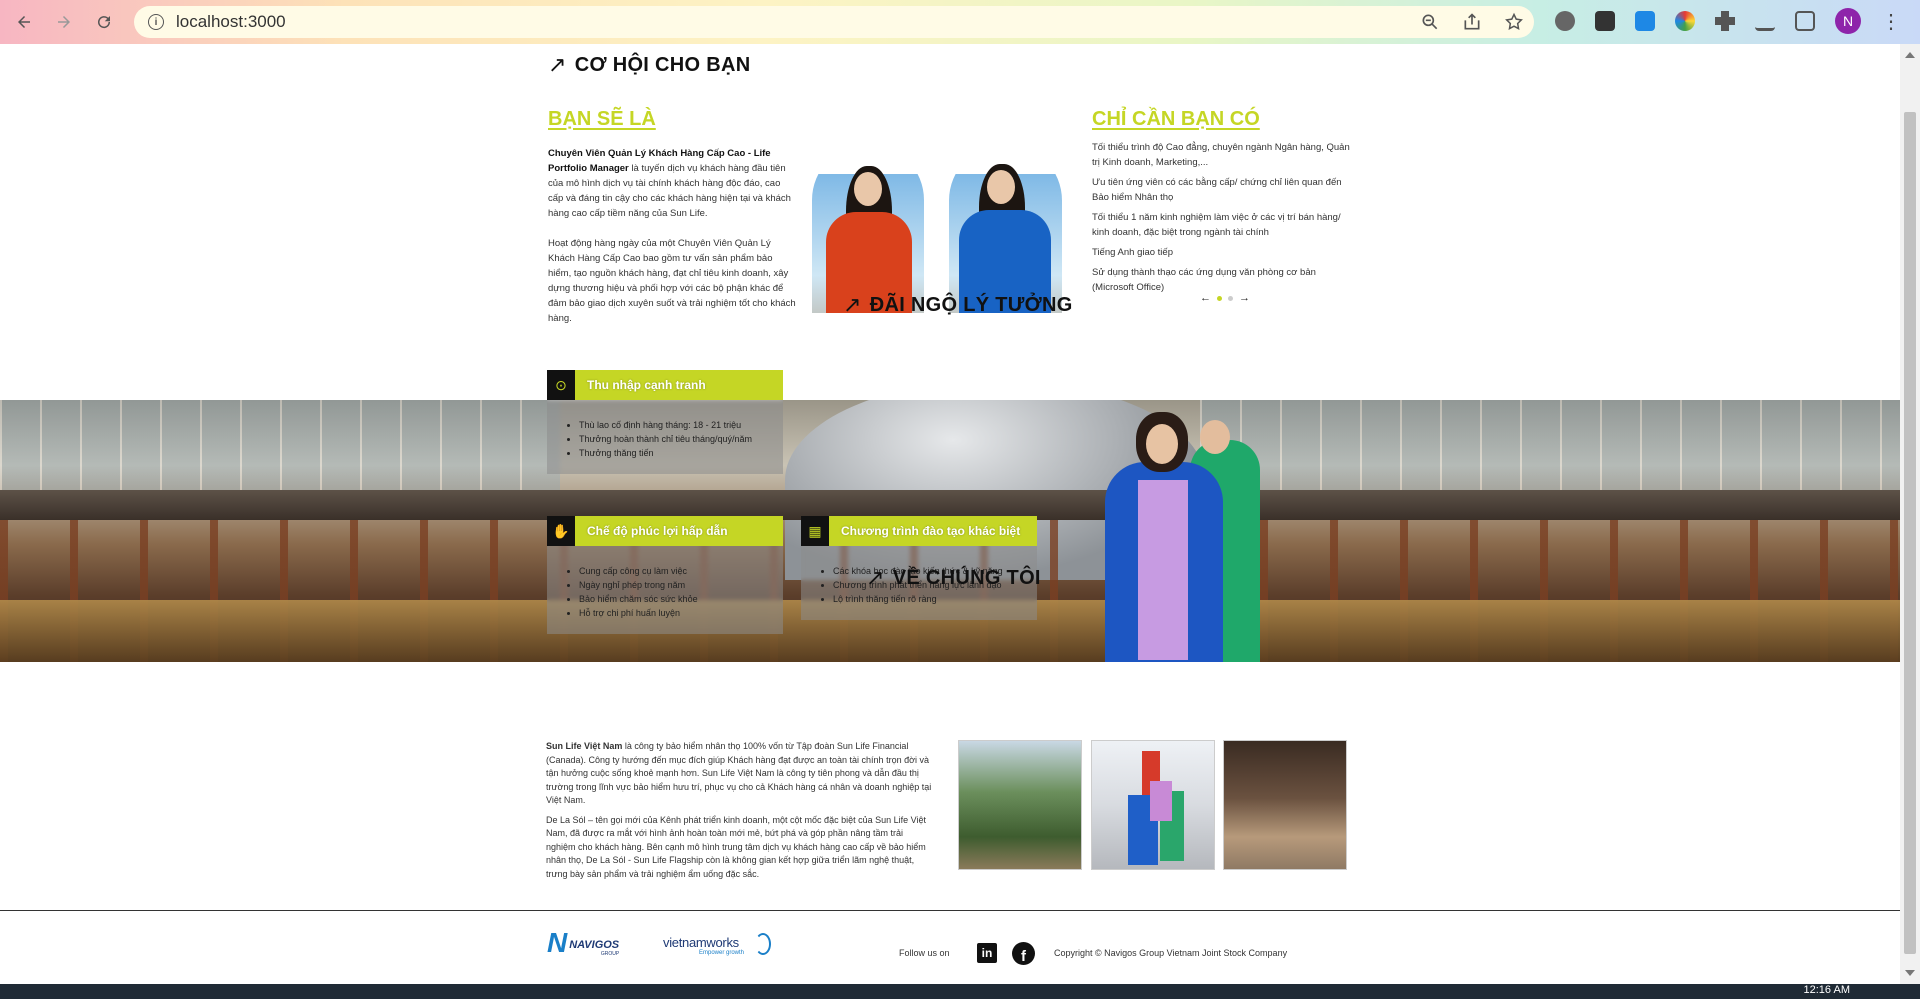 This screenshot has width=1920, height=999. I want to click on forward-arrow-icon, so click(64, 22).